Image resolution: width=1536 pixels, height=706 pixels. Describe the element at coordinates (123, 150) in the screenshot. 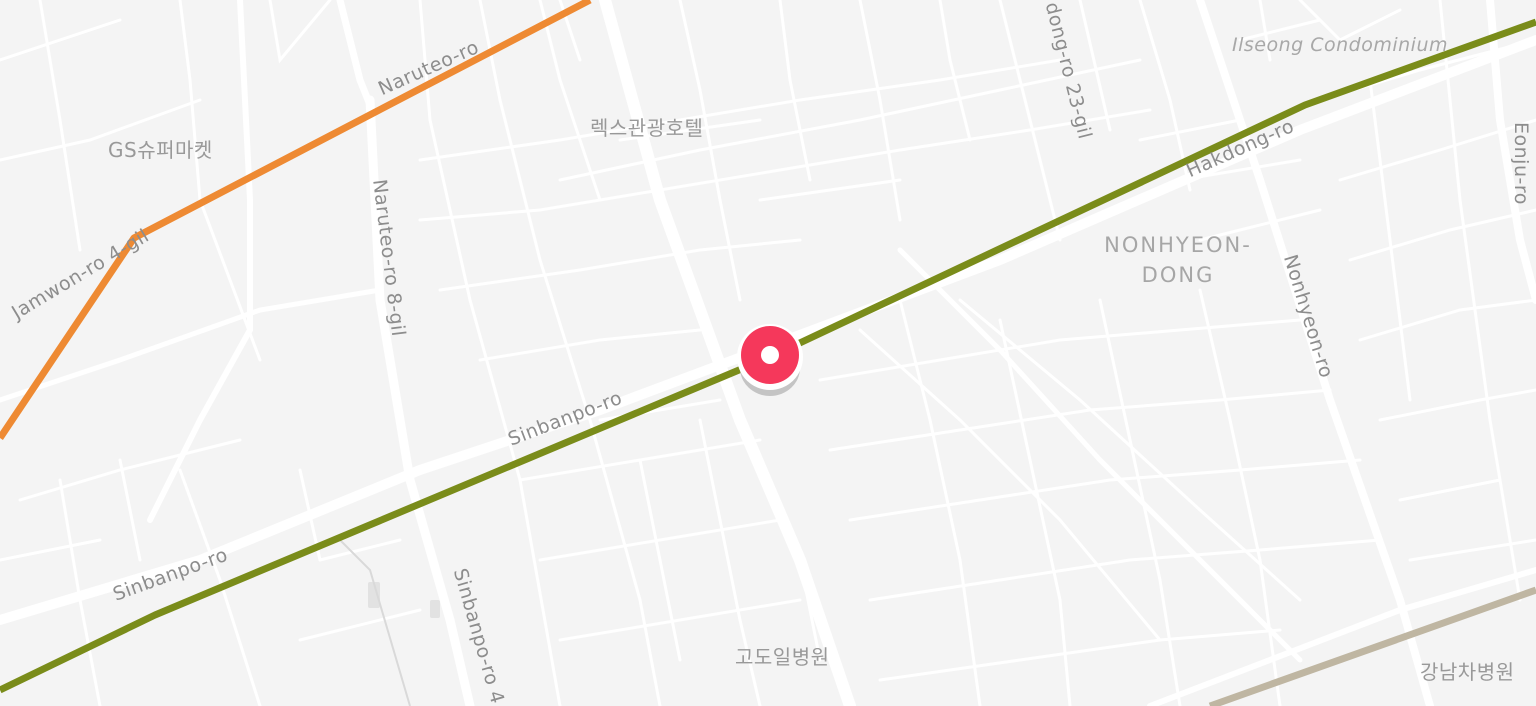

I see `poi-label-gs-prefix: GS` at that location.